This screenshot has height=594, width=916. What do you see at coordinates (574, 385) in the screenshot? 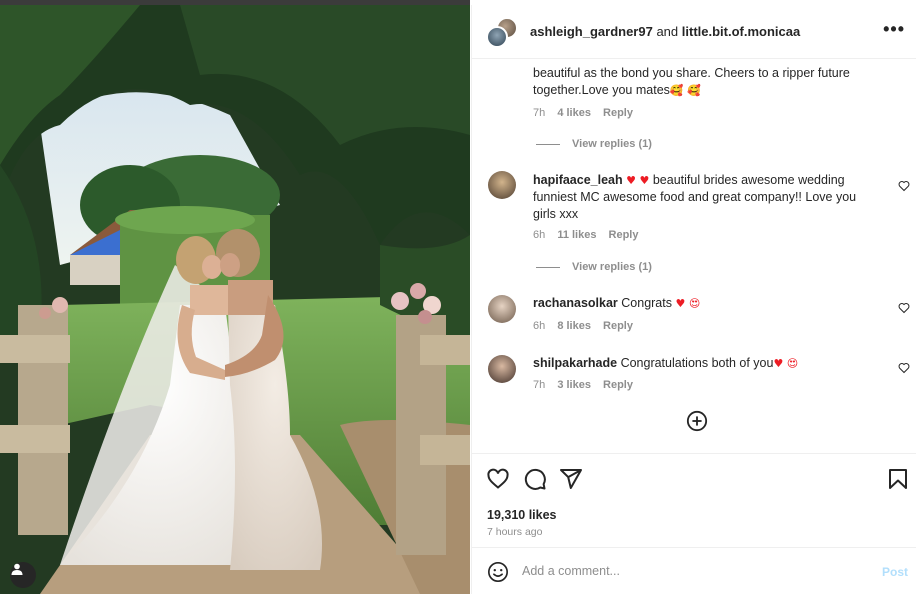
I see `comment-likes: 3 likes` at bounding box center [574, 385].